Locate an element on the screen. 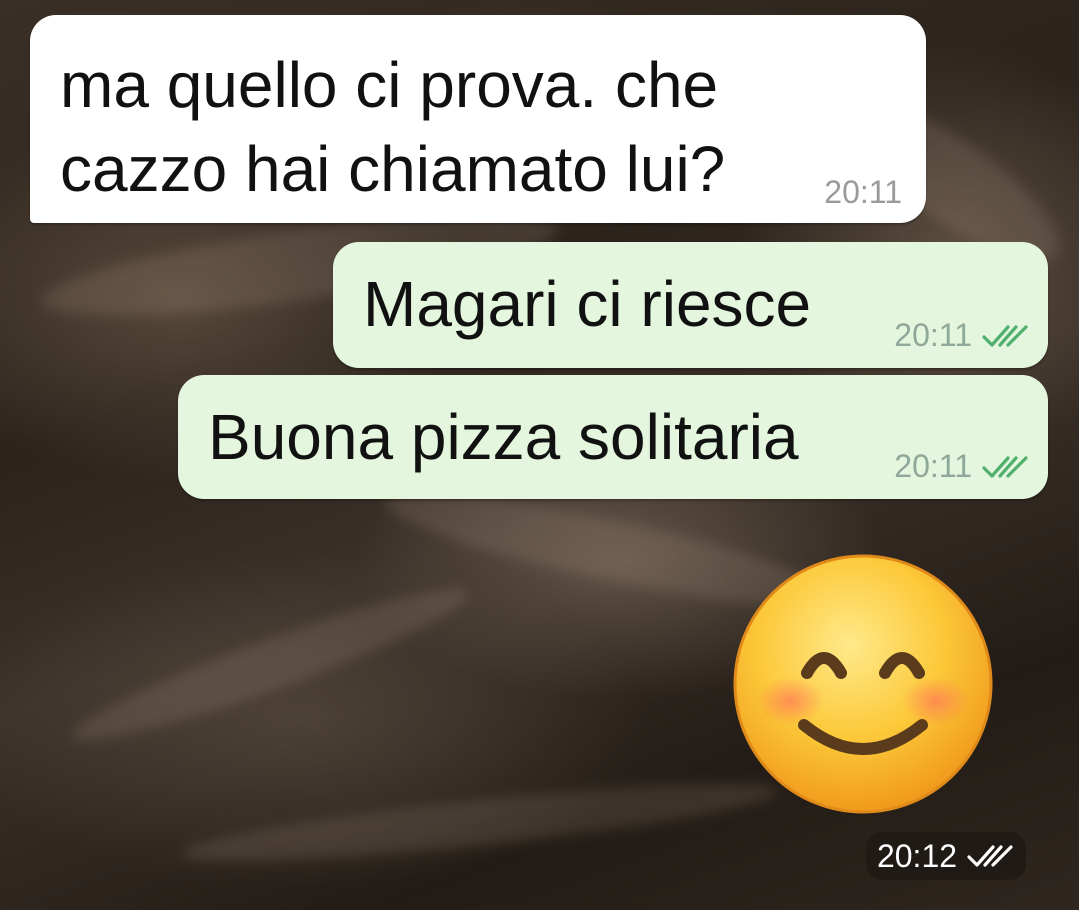 Image resolution: width=1079 pixels, height=910 pixels. message-time: 20:12 is located at coordinates (917, 855).